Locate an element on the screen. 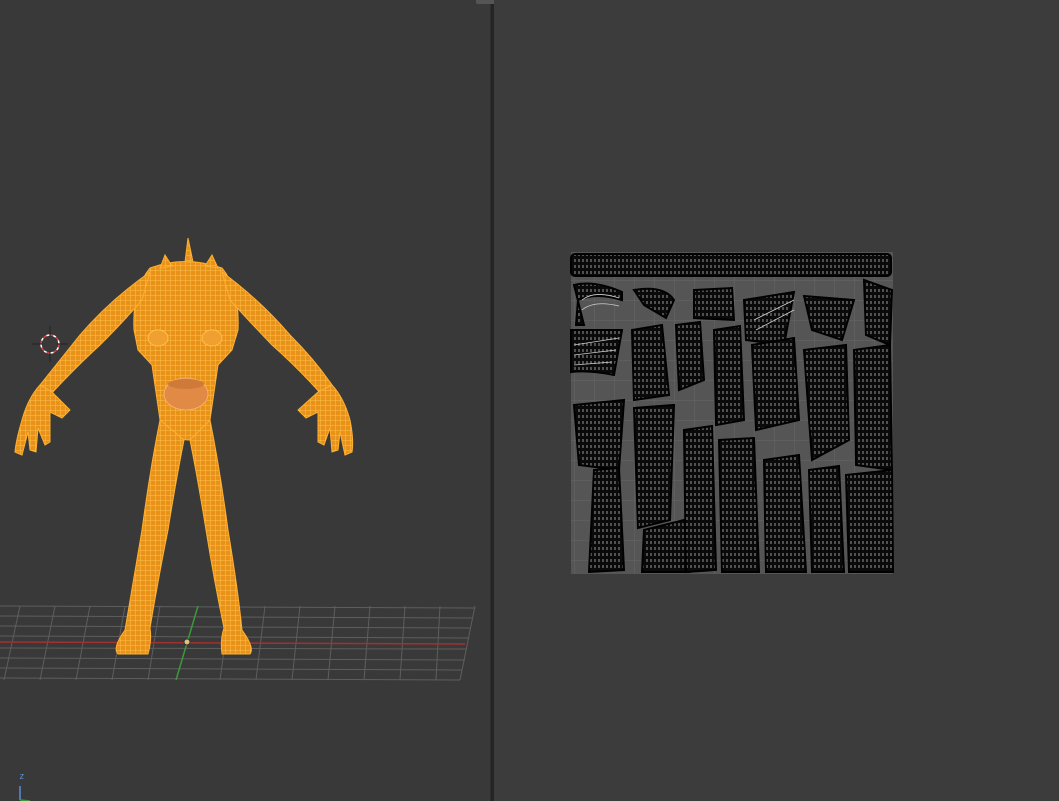 The width and height of the screenshot is (1059, 801). axis-gizmo-label: z is located at coordinates (22, 777).